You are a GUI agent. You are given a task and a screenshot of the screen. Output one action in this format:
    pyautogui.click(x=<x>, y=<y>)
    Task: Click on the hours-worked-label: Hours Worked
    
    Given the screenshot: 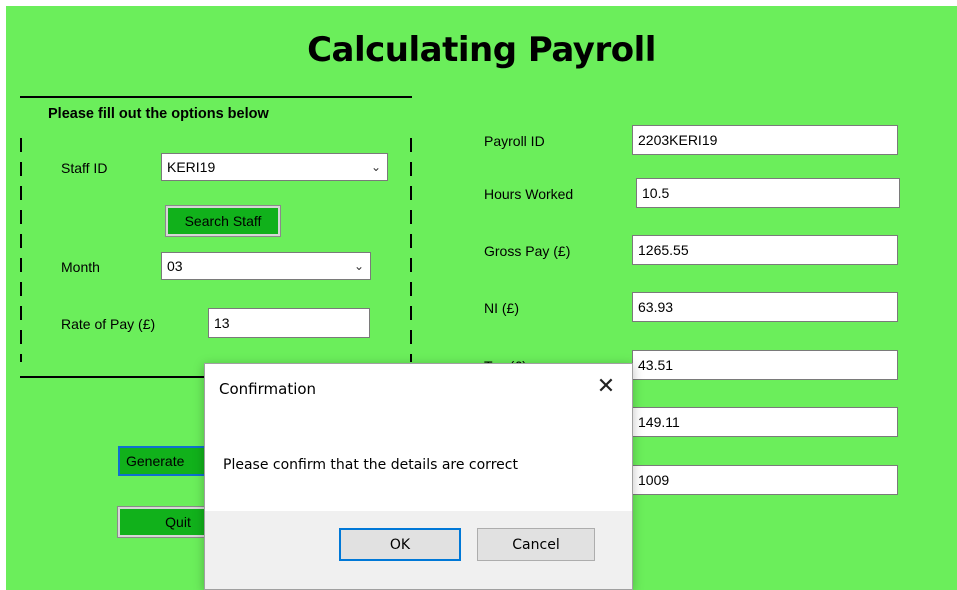 What is the action you would take?
    pyautogui.click(x=529, y=194)
    